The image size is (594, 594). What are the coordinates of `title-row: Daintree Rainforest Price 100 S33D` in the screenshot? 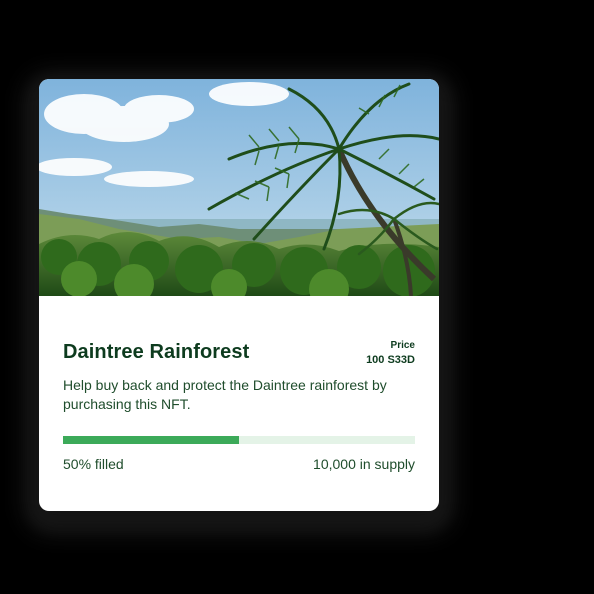 It's located at (239, 344).